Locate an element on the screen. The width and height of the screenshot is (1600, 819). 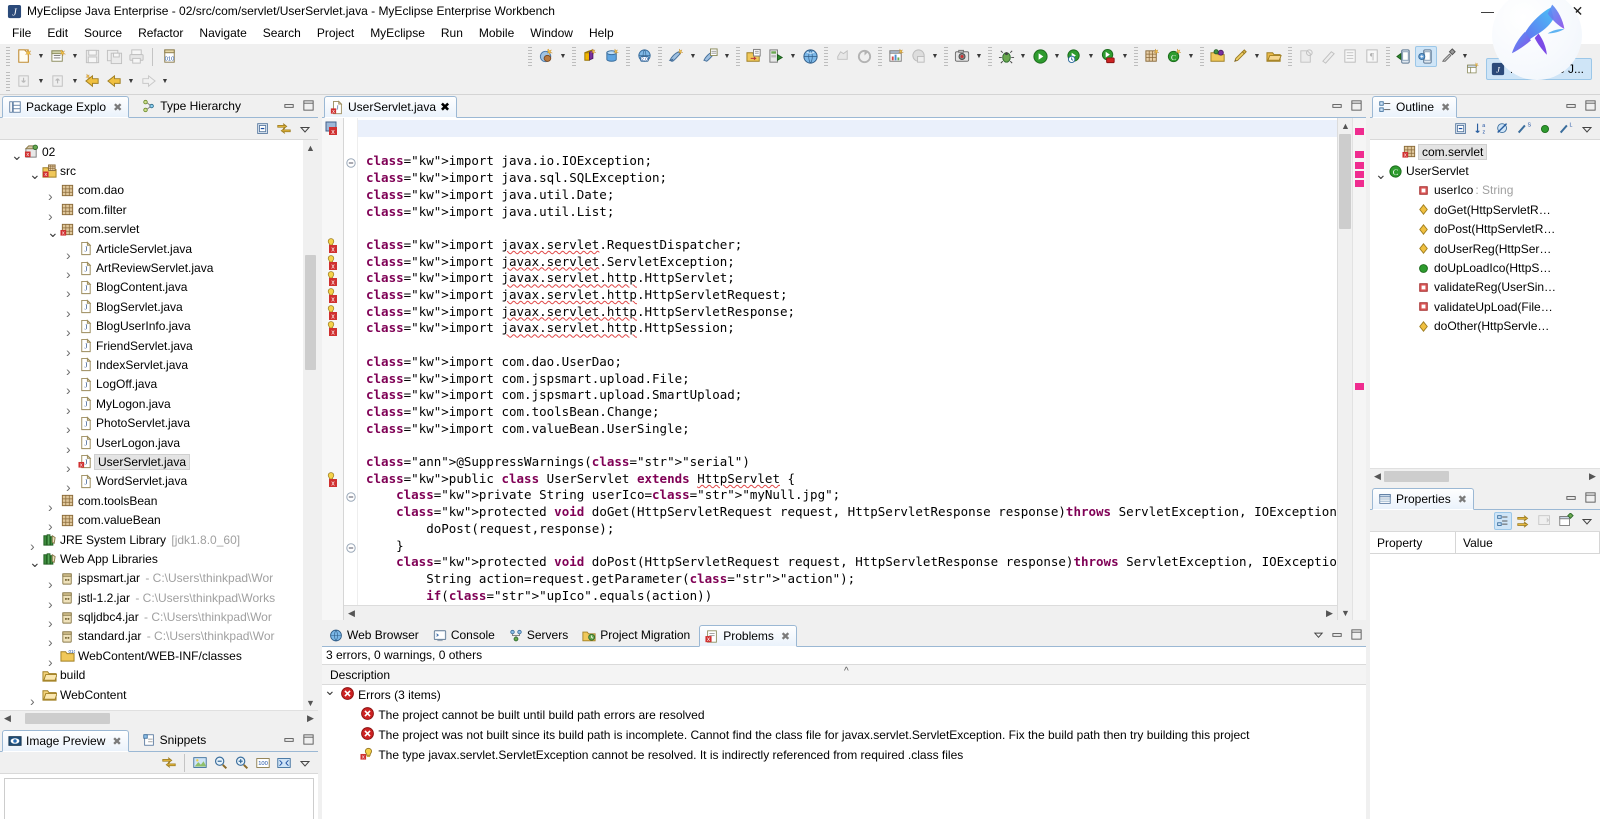
image-preview-canvas is located at coordinates (159, 798).